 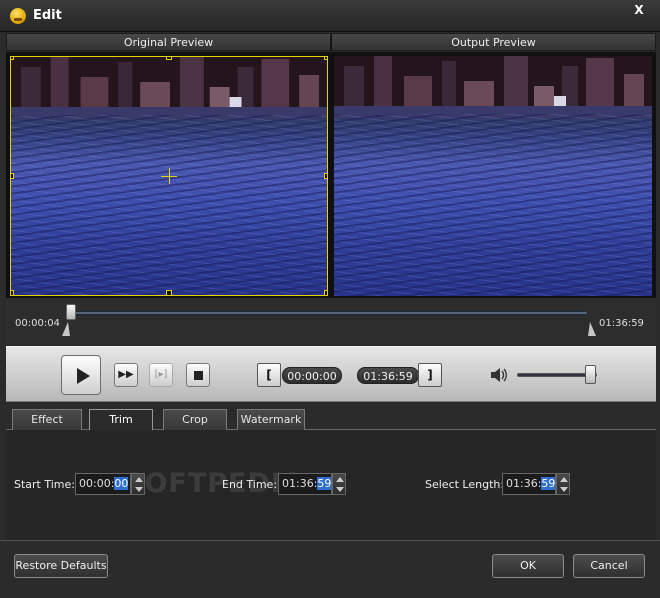 What do you see at coordinates (524, 483) in the screenshot?
I see `select-length-value: 01:36:` at bounding box center [524, 483].